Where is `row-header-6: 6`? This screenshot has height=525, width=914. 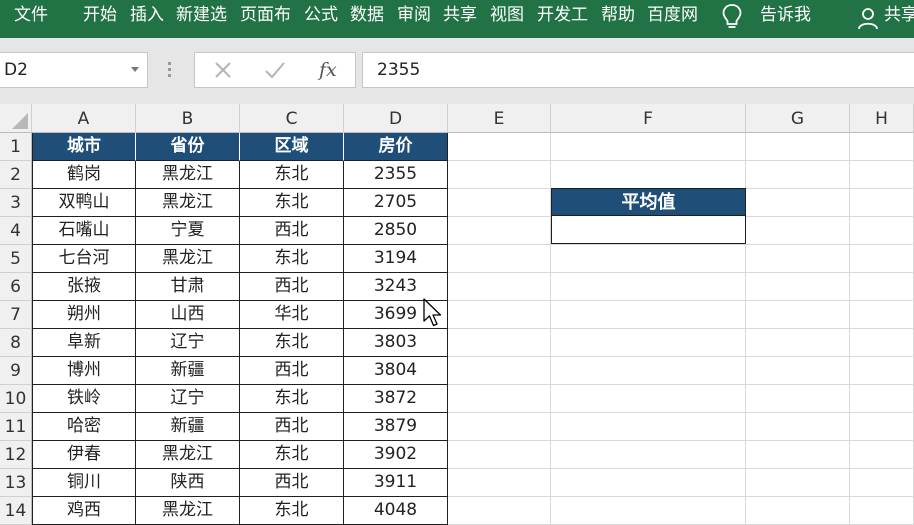 row-header-6: 6 is located at coordinates (16, 287).